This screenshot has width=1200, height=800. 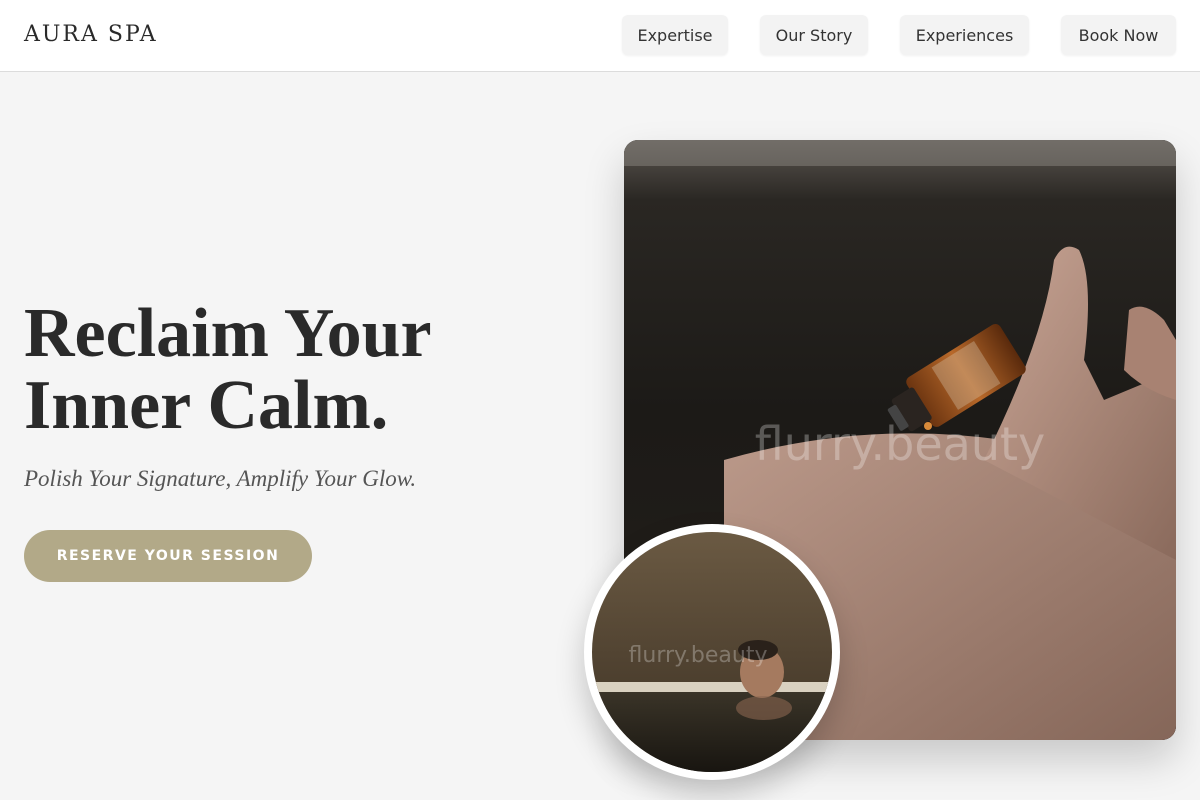 What do you see at coordinates (675, 35) in the screenshot?
I see `nav-item-expertise: Expertise` at bounding box center [675, 35].